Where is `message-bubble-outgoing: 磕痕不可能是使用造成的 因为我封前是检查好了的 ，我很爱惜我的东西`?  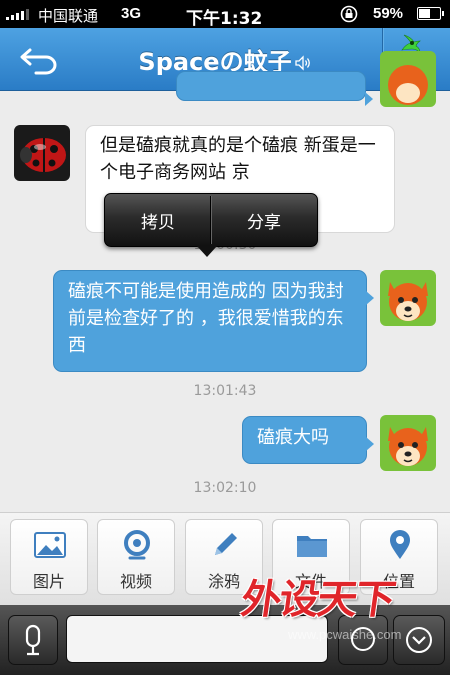 message-bubble-outgoing: 磕痕不可能是使用造成的 因为我封前是检查好了的 ，我很爱惜我的东西 is located at coordinates (213, 321).